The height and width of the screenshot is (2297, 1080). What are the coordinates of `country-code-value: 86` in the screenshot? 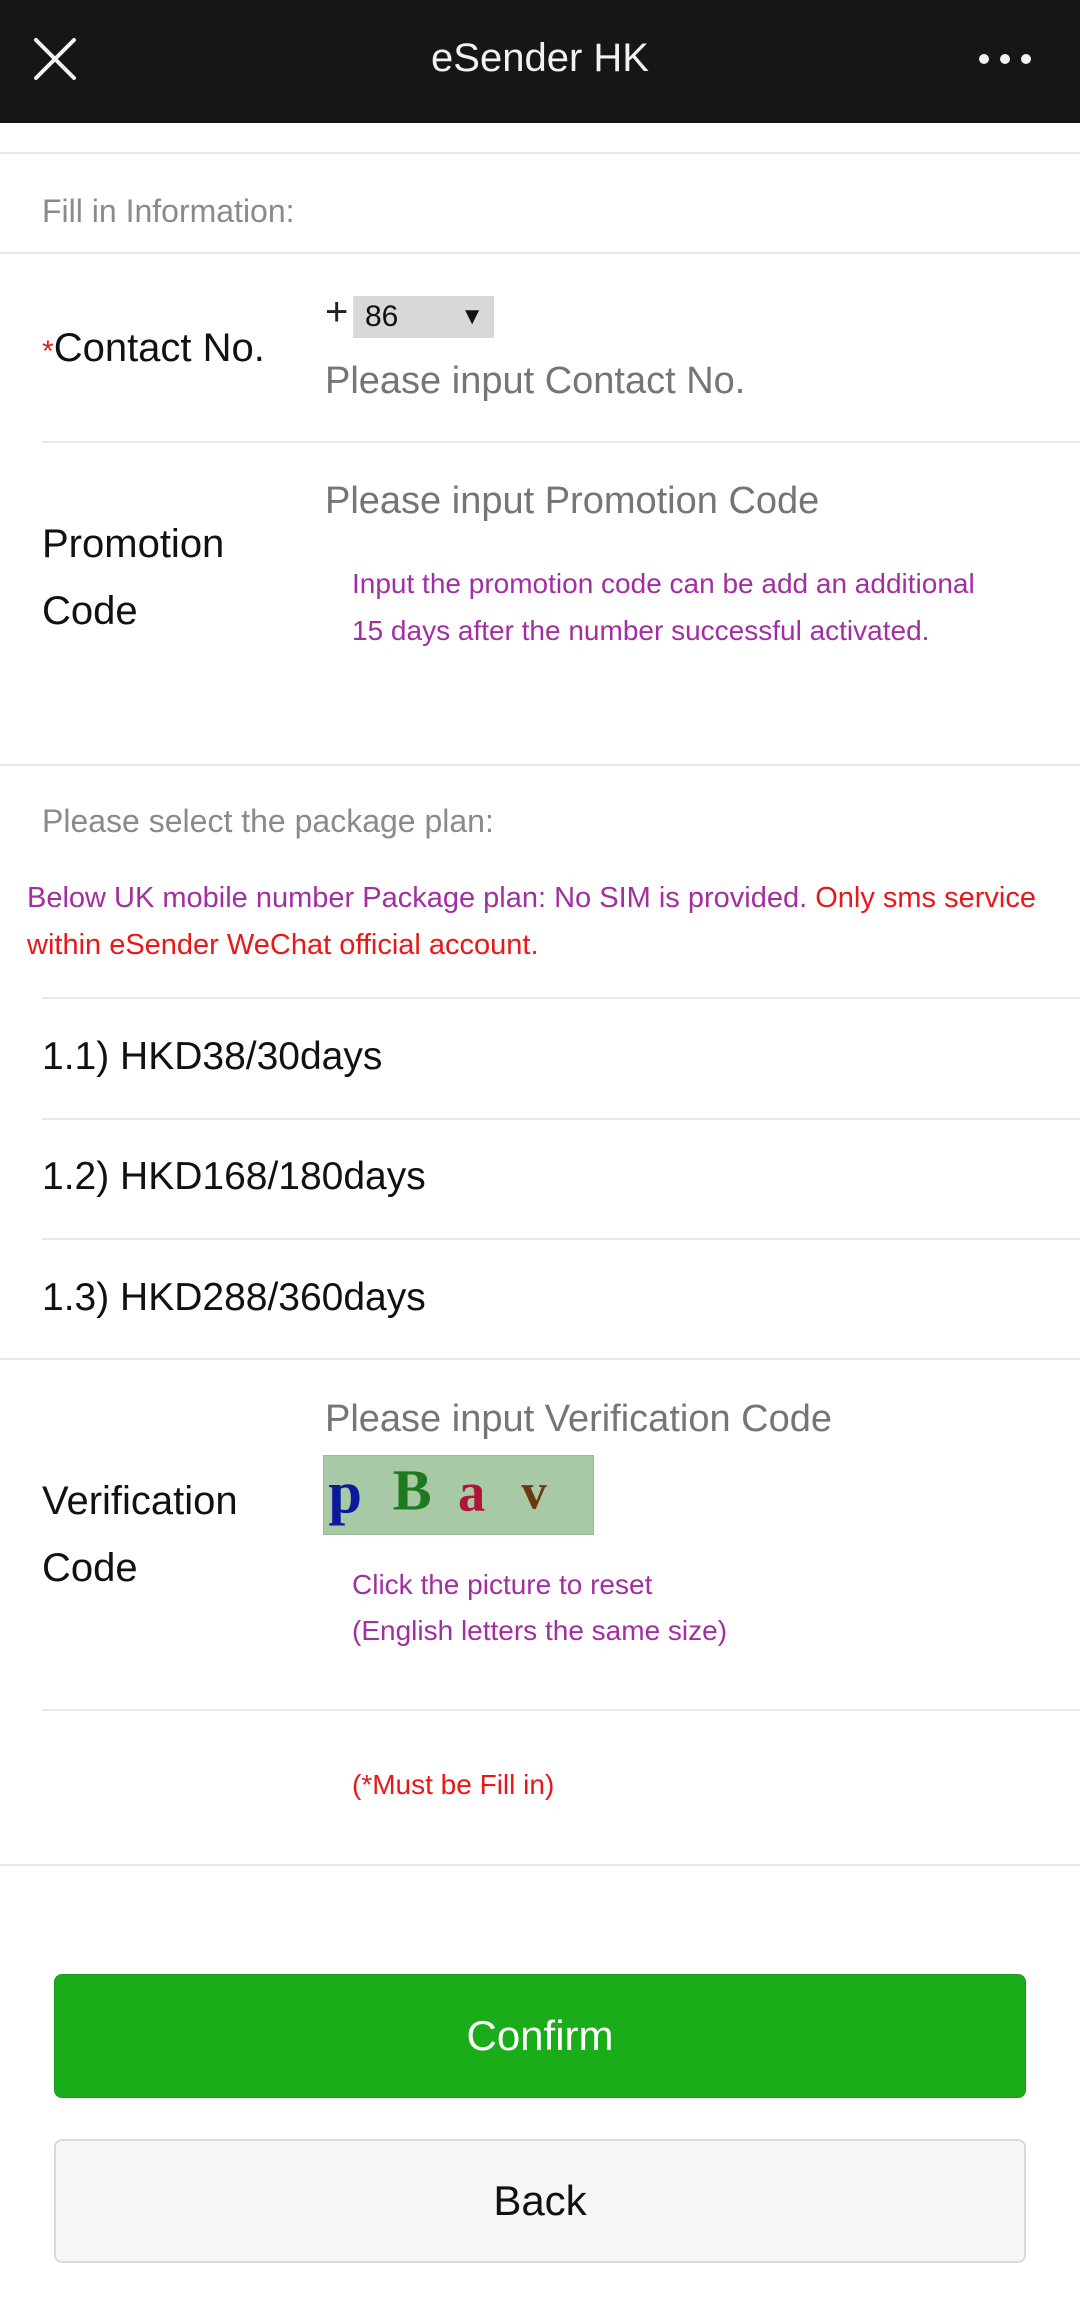 It's located at (382, 316).